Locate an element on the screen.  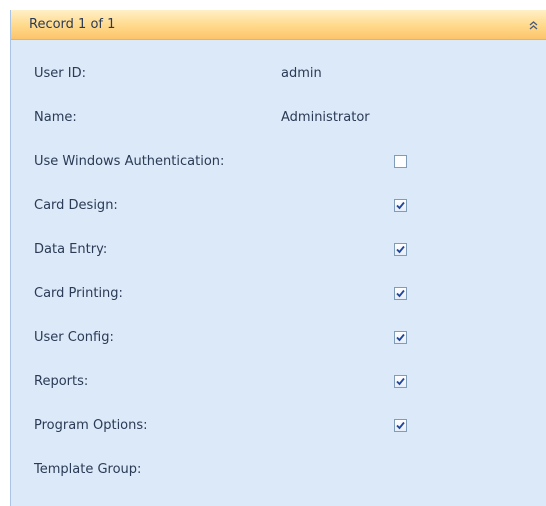
user-config-checkbox is located at coordinates (400, 337).